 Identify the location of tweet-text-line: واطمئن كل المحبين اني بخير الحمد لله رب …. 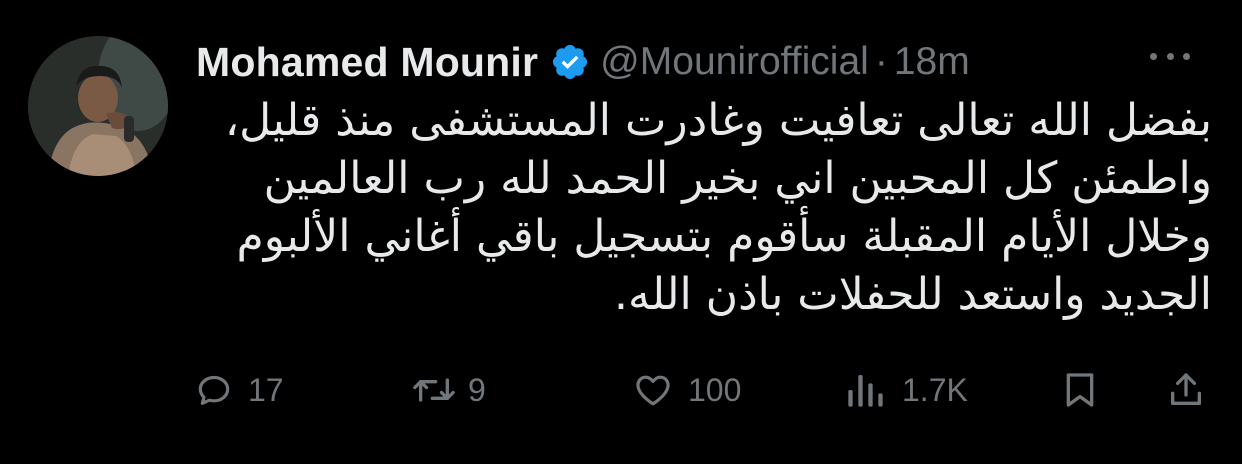
(737, 178).